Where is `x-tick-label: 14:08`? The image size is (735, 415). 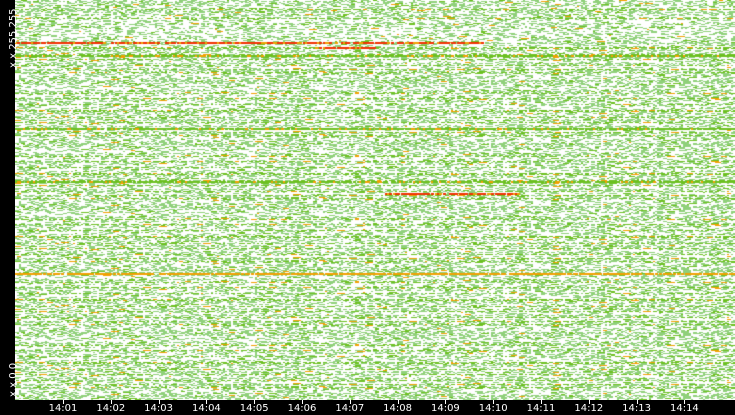
x-tick-label: 14:08 is located at coordinates (398, 408).